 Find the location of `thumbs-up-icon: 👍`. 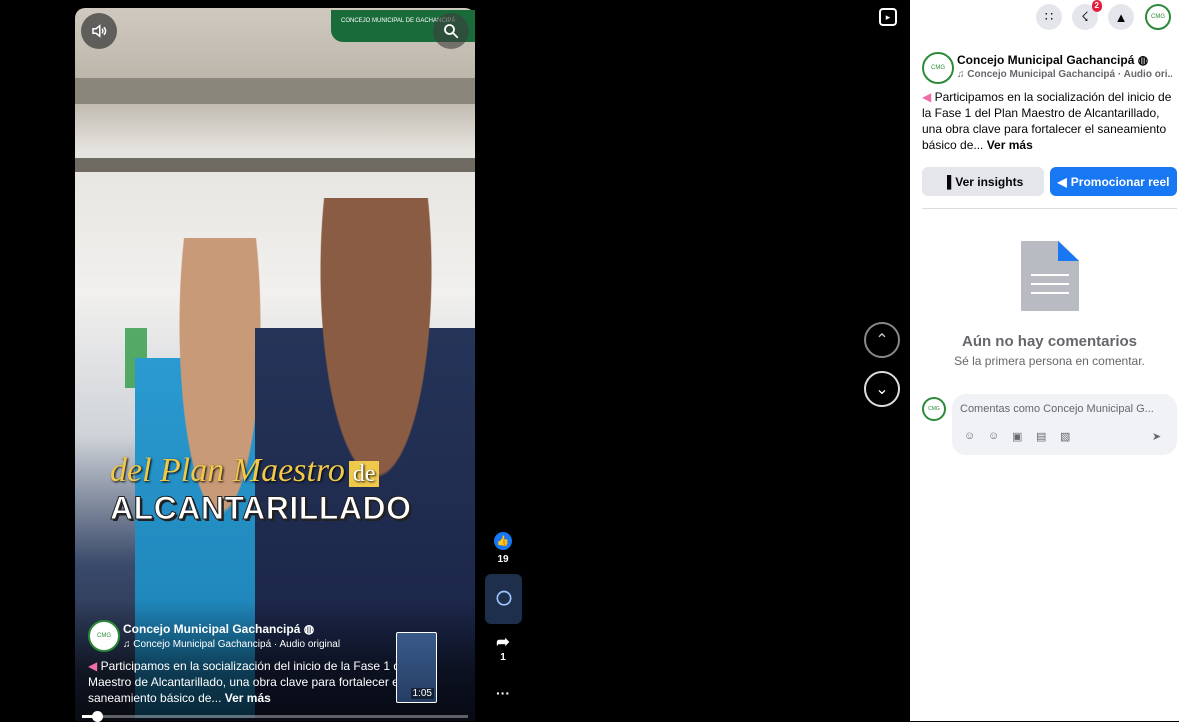

thumbs-up-icon: 👍 is located at coordinates (503, 541).